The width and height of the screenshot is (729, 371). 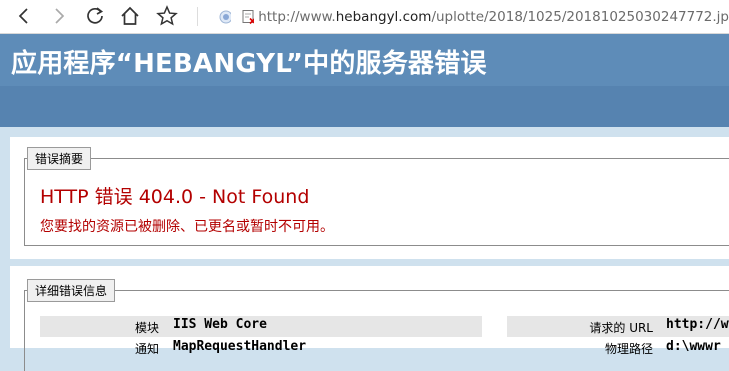 I want to click on refresh-button, so click(x=95, y=16).